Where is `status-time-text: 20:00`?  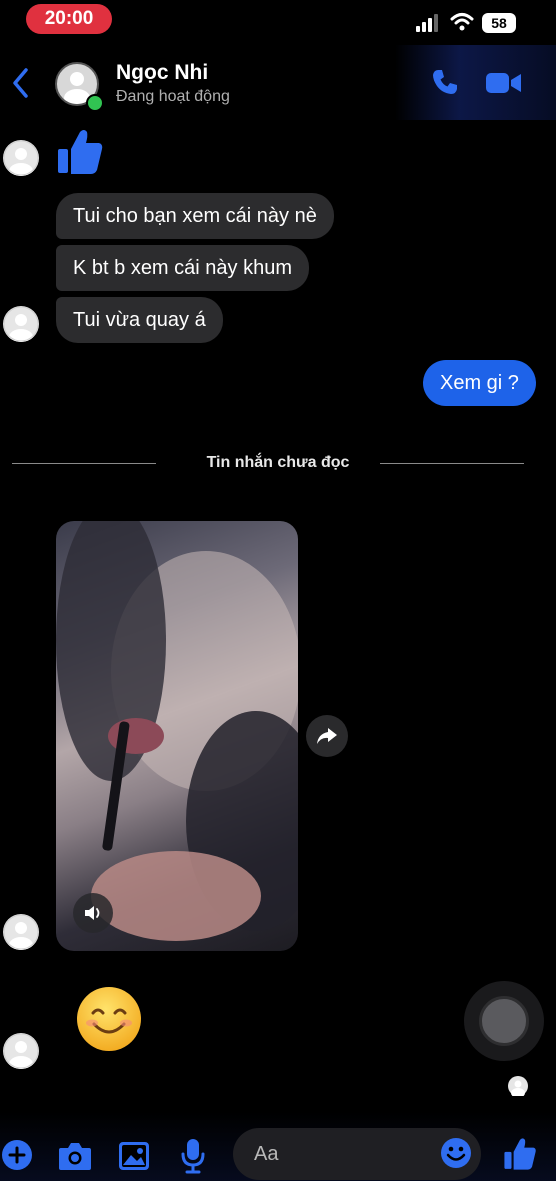
status-time-text: 20:00 is located at coordinates (69, 18).